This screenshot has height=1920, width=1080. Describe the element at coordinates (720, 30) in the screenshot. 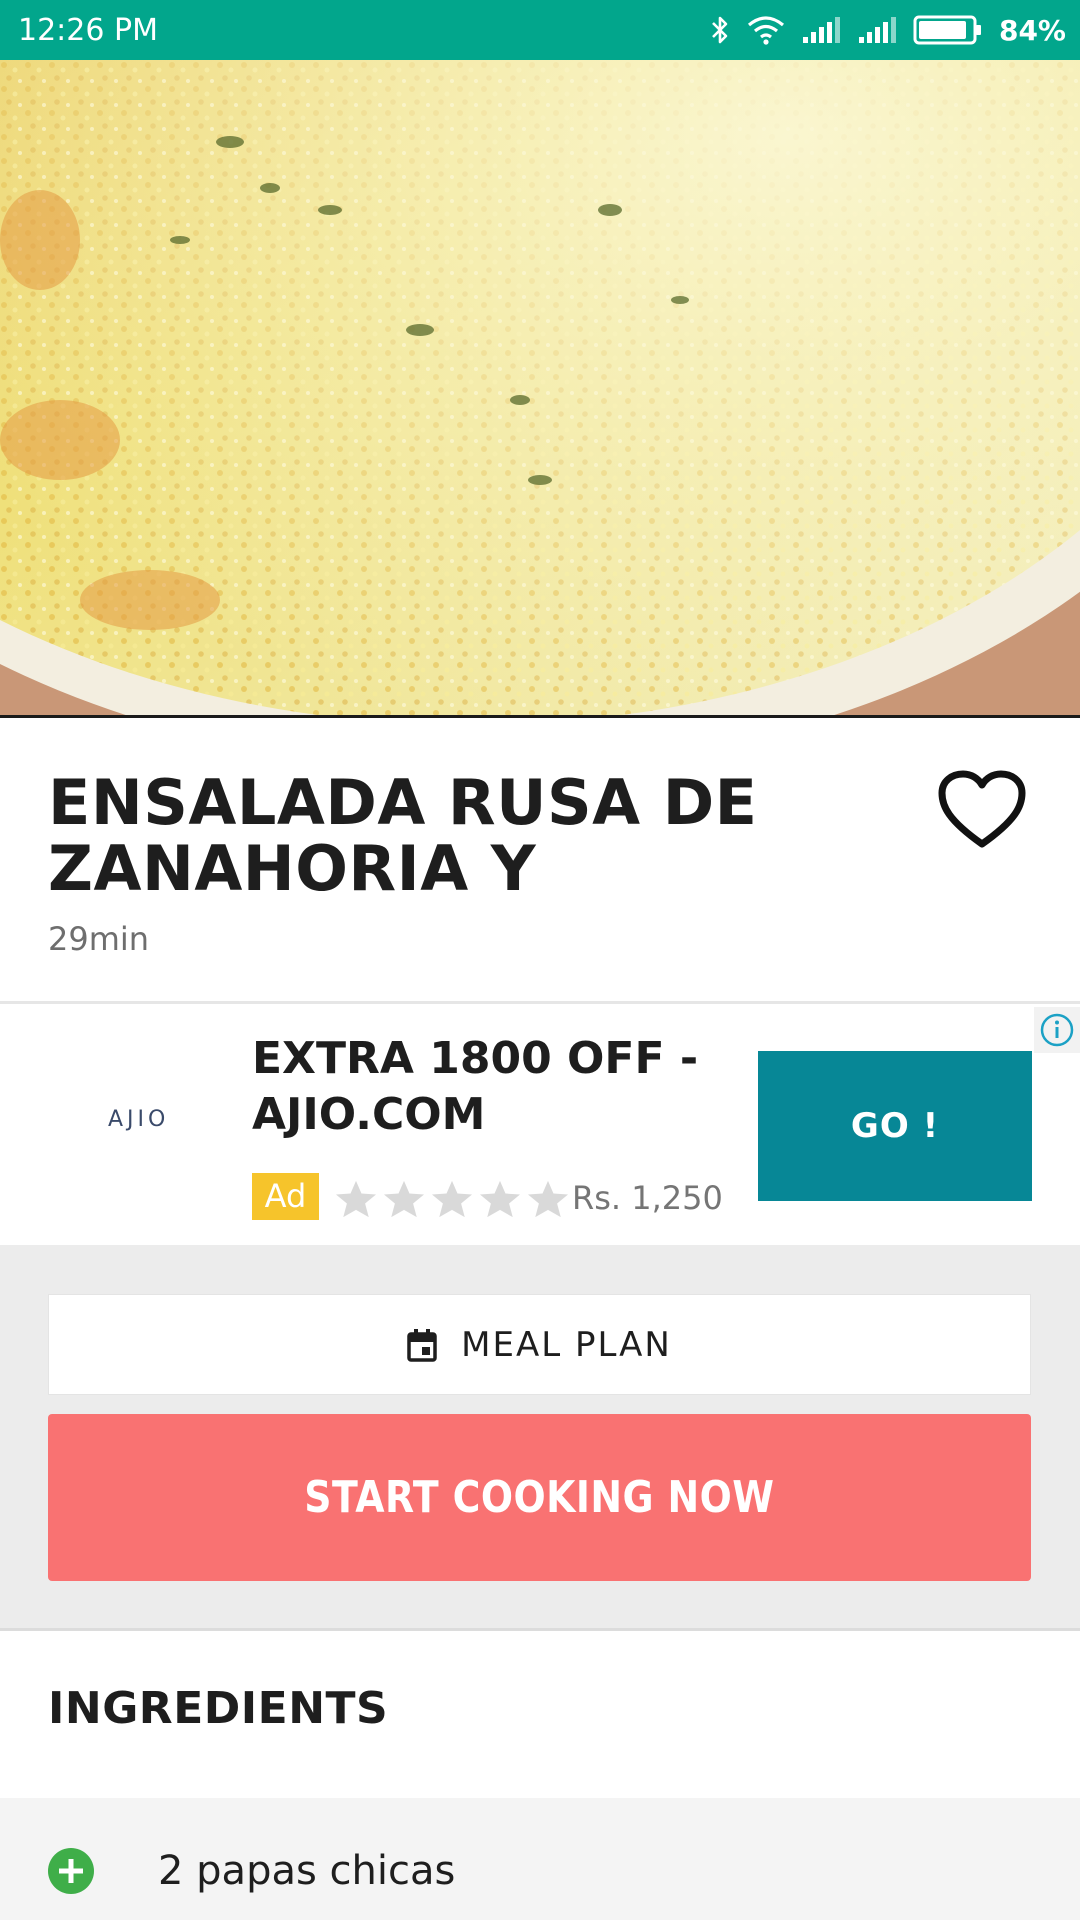

I see `bluetooth-icon` at that location.